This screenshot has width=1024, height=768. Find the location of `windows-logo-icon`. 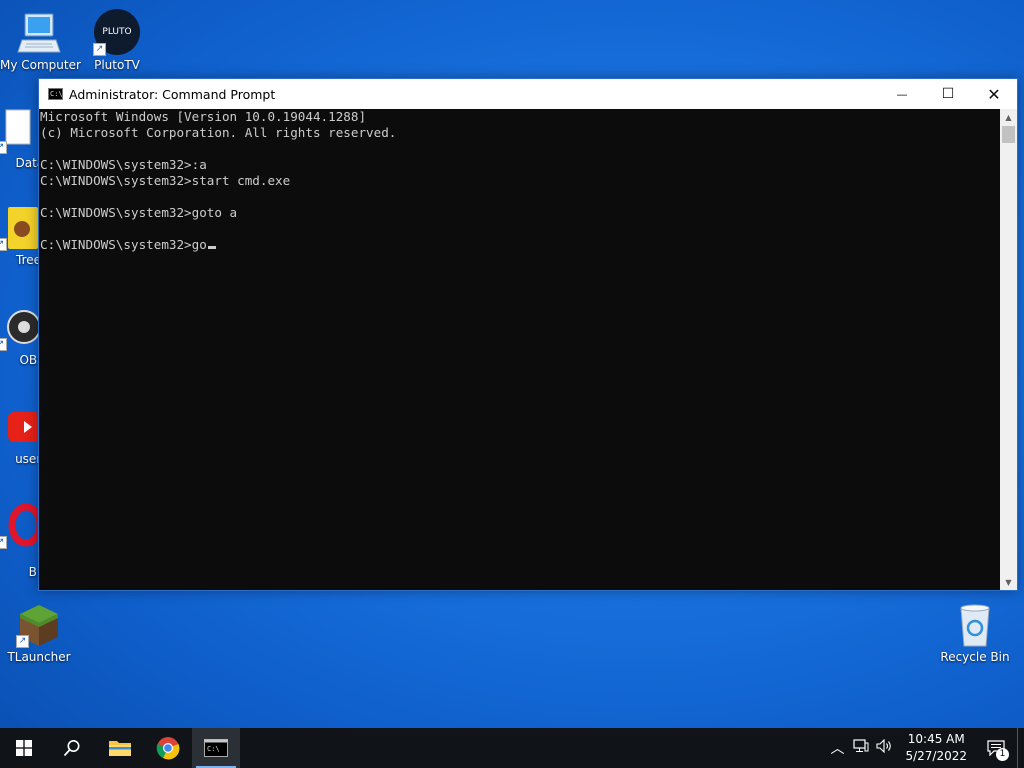

windows-logo-icon is located at coordinates (24, 748).